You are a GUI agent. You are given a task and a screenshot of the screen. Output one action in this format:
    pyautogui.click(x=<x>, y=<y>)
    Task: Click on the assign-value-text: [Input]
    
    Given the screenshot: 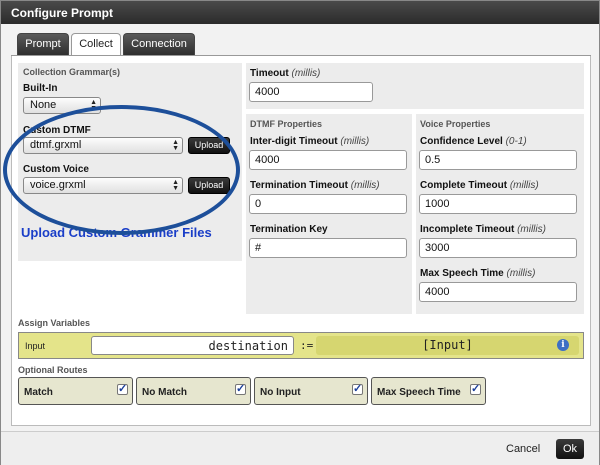 What is the action you would take?
    pyautogui.click(x=447, y=345)
    